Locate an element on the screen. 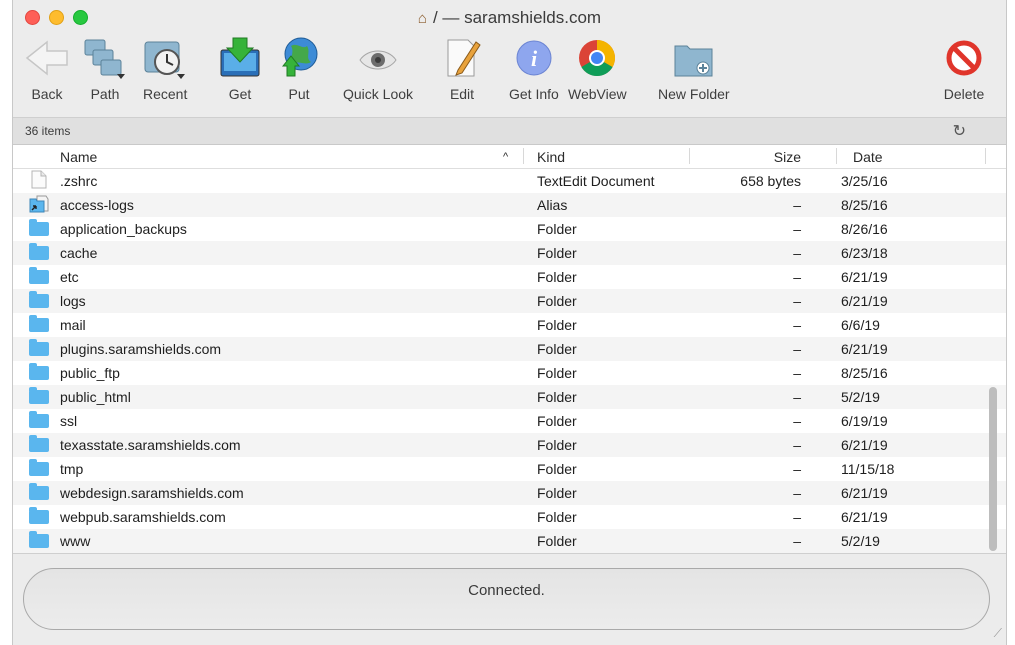  table-row: application_backups Folder – 8/26/16 is located at coordinates (509, 229).